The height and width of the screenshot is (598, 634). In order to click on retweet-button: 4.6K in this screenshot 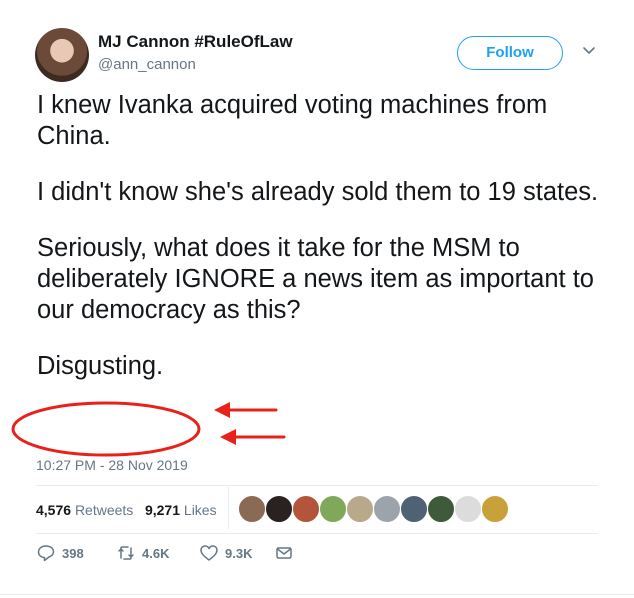, I will do `click(142, 553)`.